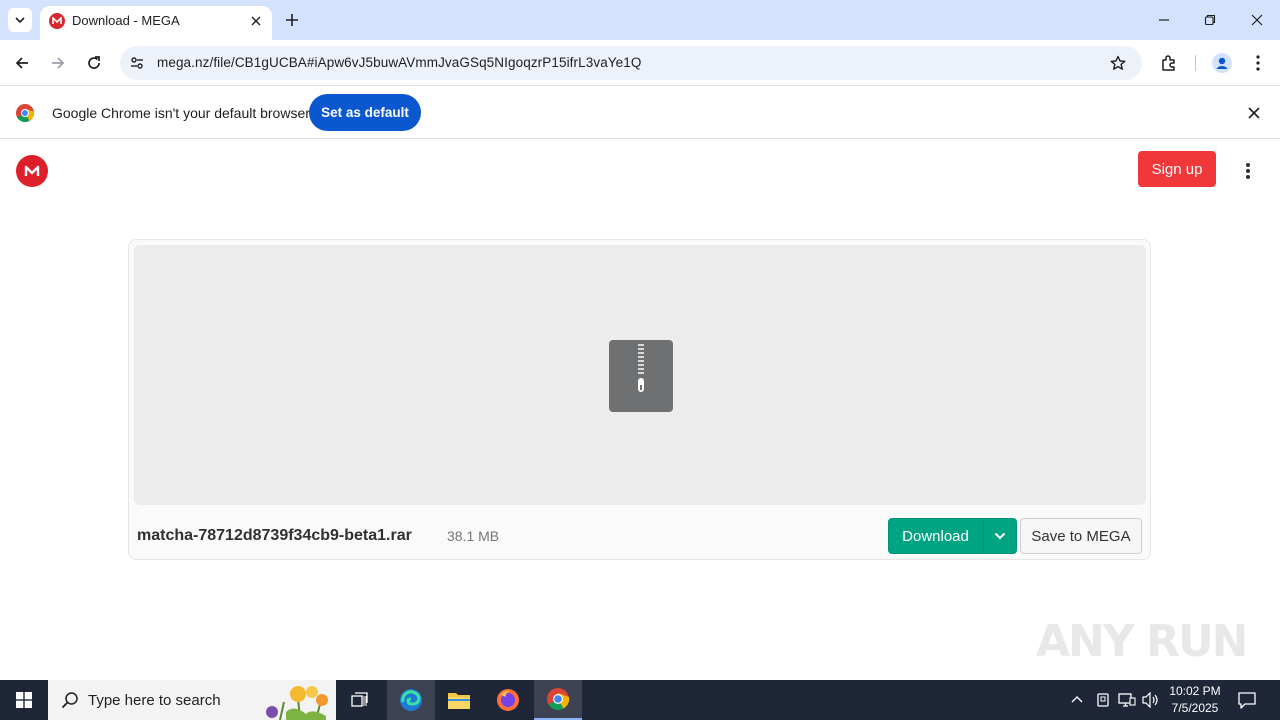 Image resolution: width=1280 pixels, height=720 pixels. What do you see at coordinates (1195, 708) in the screenshot?
I see `clock-date: 7/5/2025` at bounding box center [1195, 708].